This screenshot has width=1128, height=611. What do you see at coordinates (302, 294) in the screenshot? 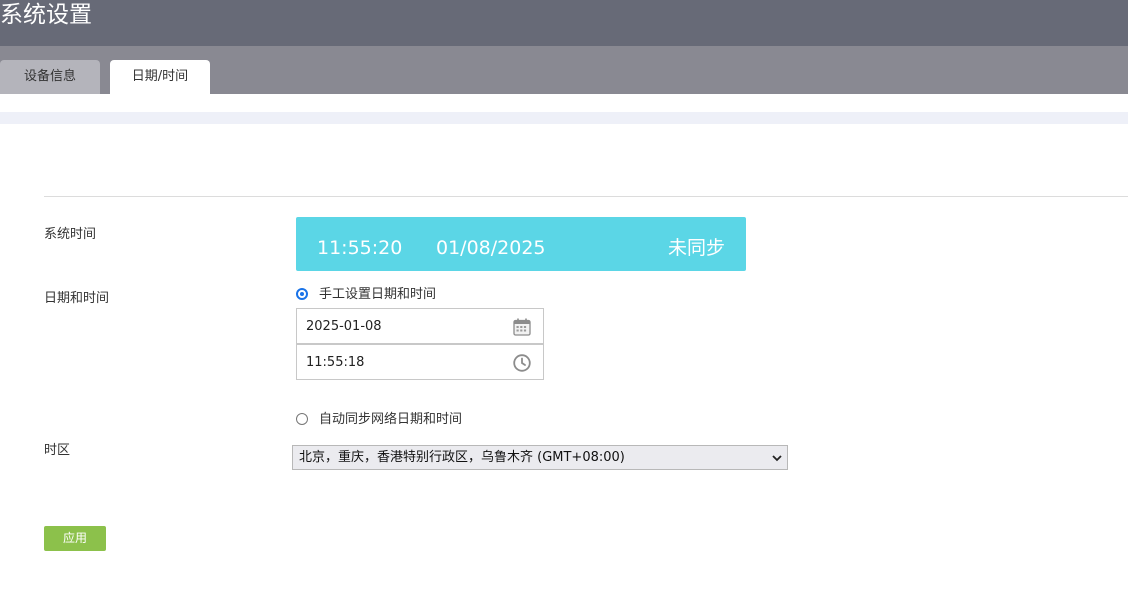
I see `manual-radio` at bounding box center [302, 294].